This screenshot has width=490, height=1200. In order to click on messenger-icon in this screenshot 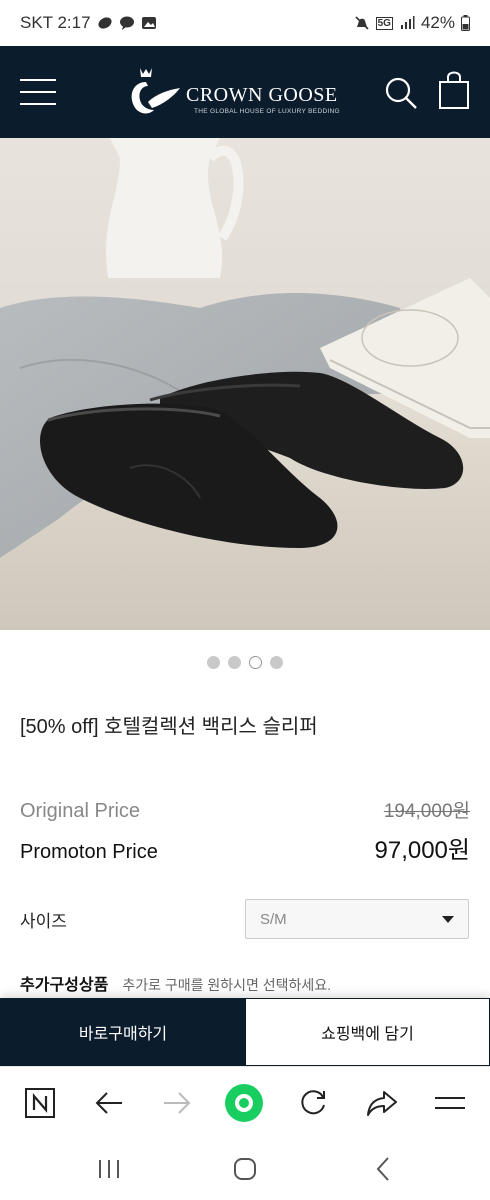, I will do `click(105, 23)`.